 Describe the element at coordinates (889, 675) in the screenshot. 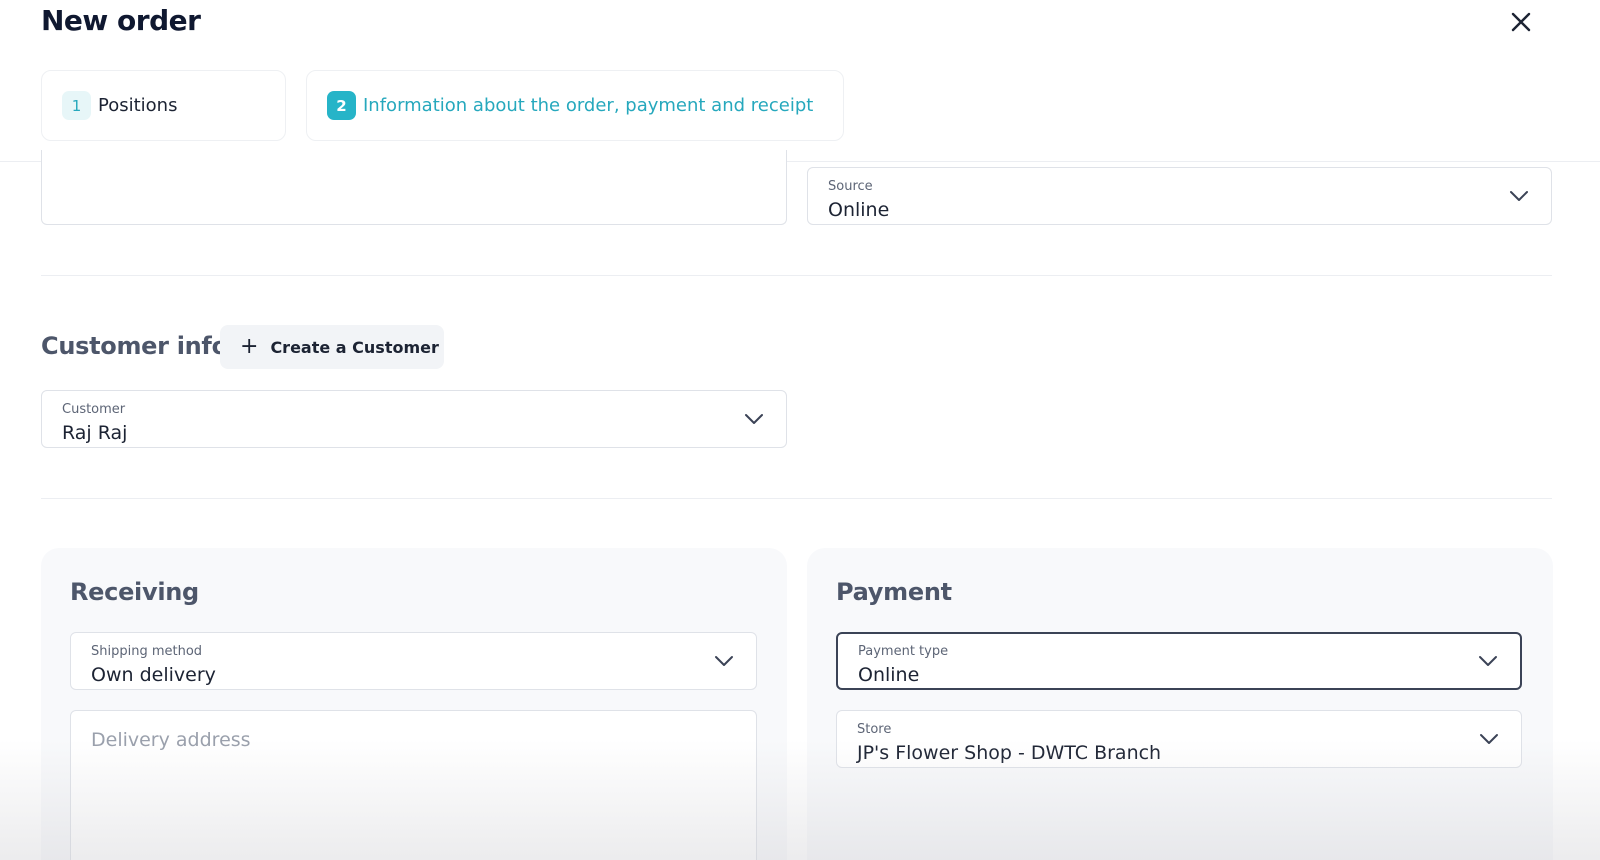

I see `payment-type-value: Online` at that location.